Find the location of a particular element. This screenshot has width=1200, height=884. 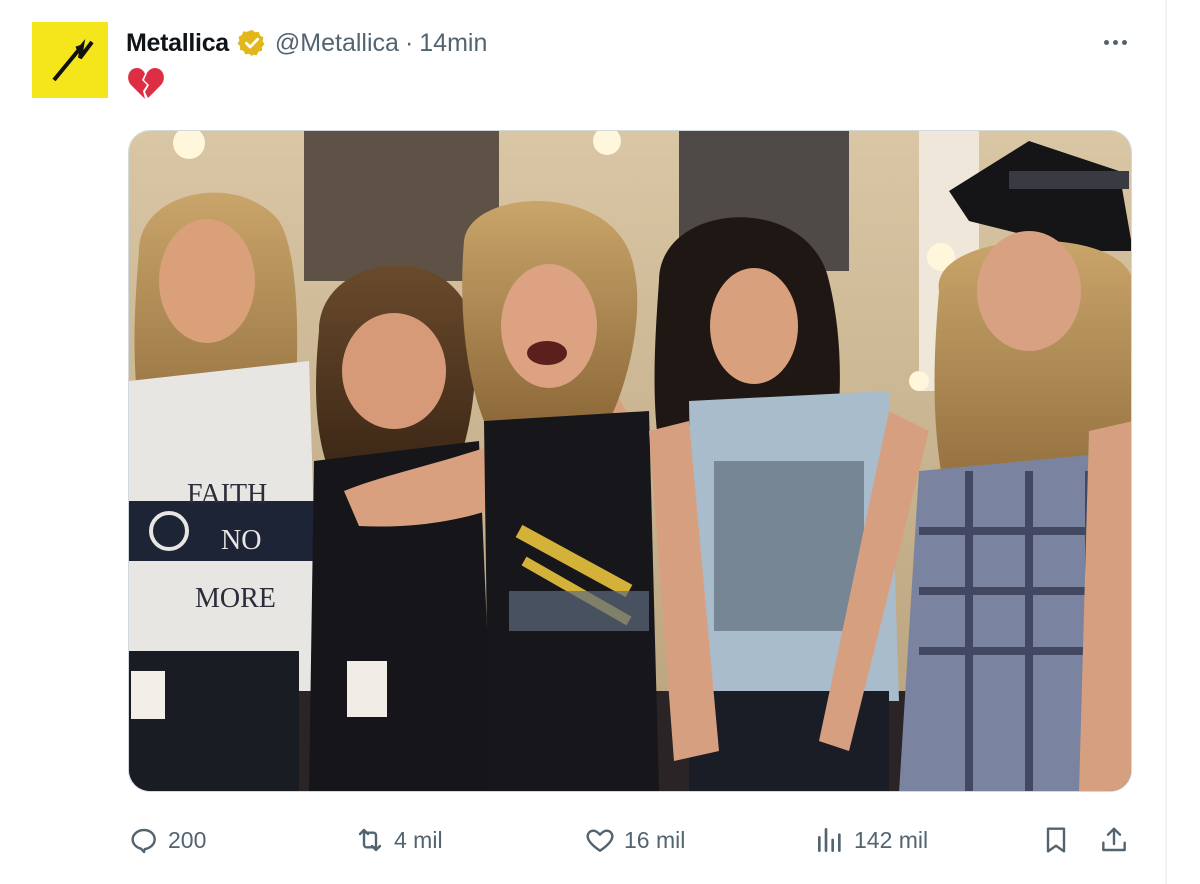

bookmark-icon is located at coordinates (1056, 840).